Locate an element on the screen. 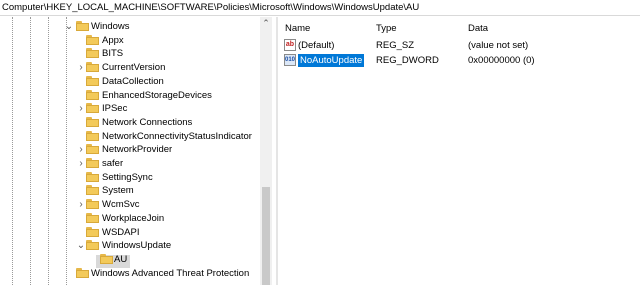  tree-node-label: EnhancedStorageDevices is located at coordinates (157, 95).